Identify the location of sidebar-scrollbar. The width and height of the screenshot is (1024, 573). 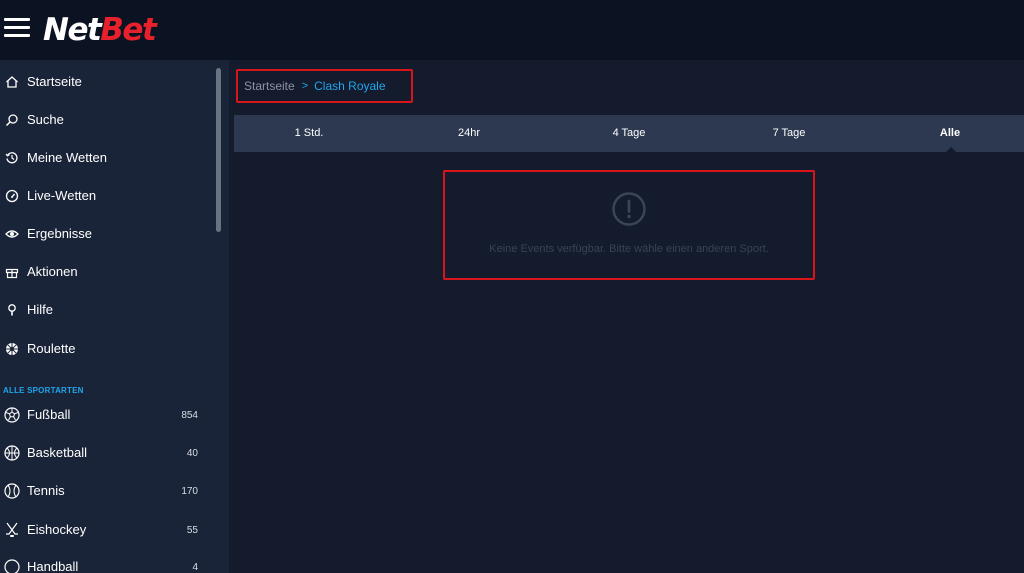
(218, 150).